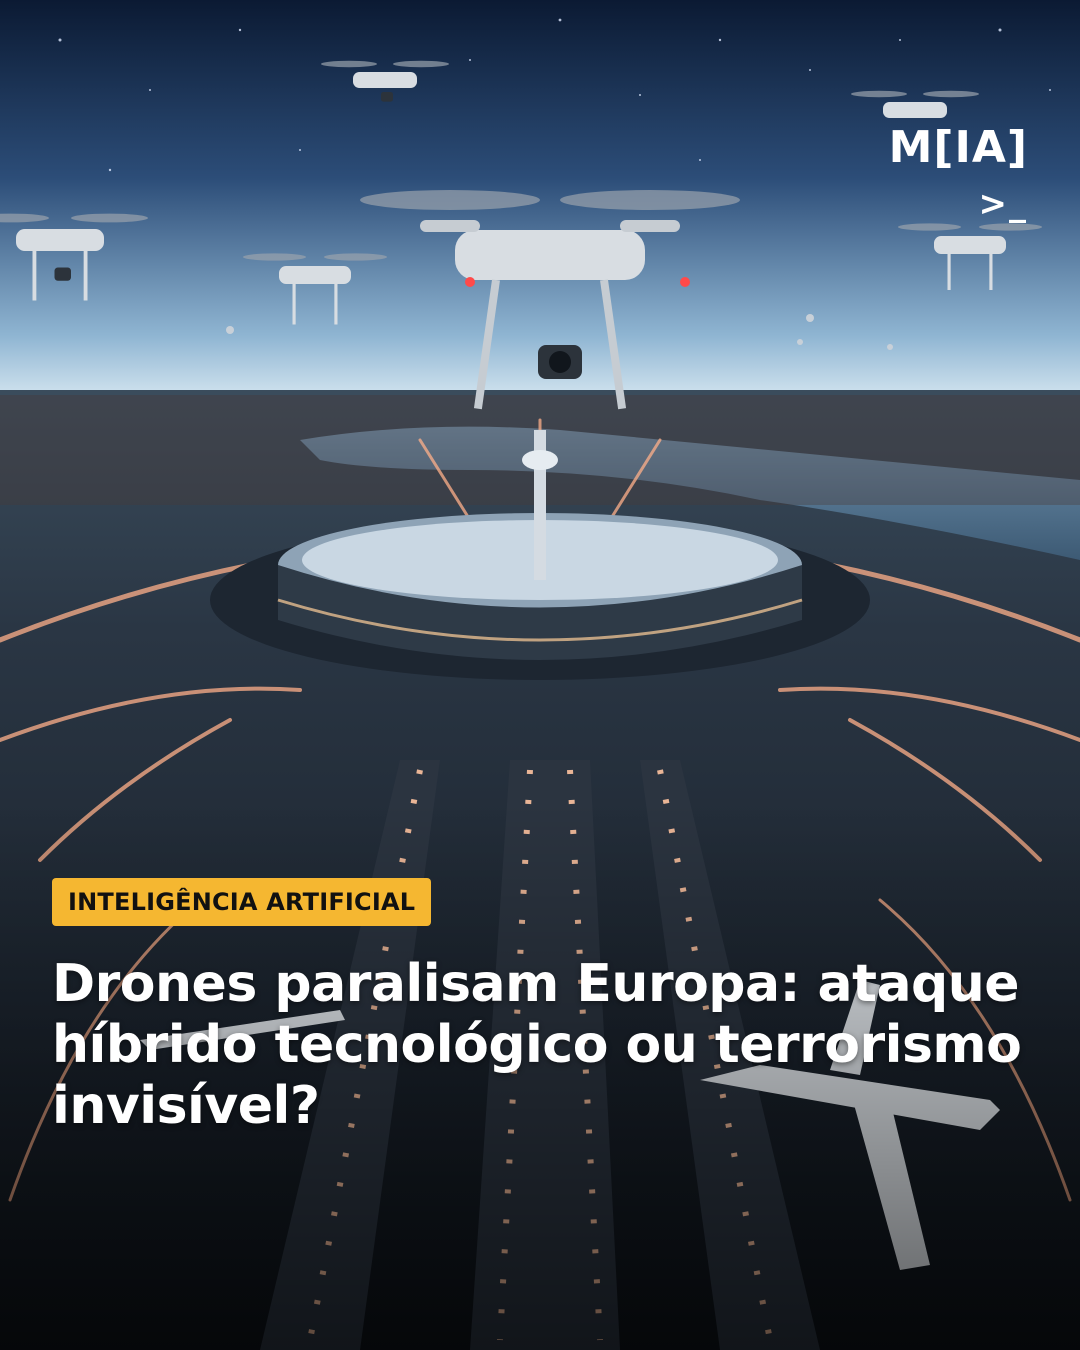 This screenshot has height=1350, width=1080. I want to click on terminal-prompt-icon: >_, so click(1003, 204).